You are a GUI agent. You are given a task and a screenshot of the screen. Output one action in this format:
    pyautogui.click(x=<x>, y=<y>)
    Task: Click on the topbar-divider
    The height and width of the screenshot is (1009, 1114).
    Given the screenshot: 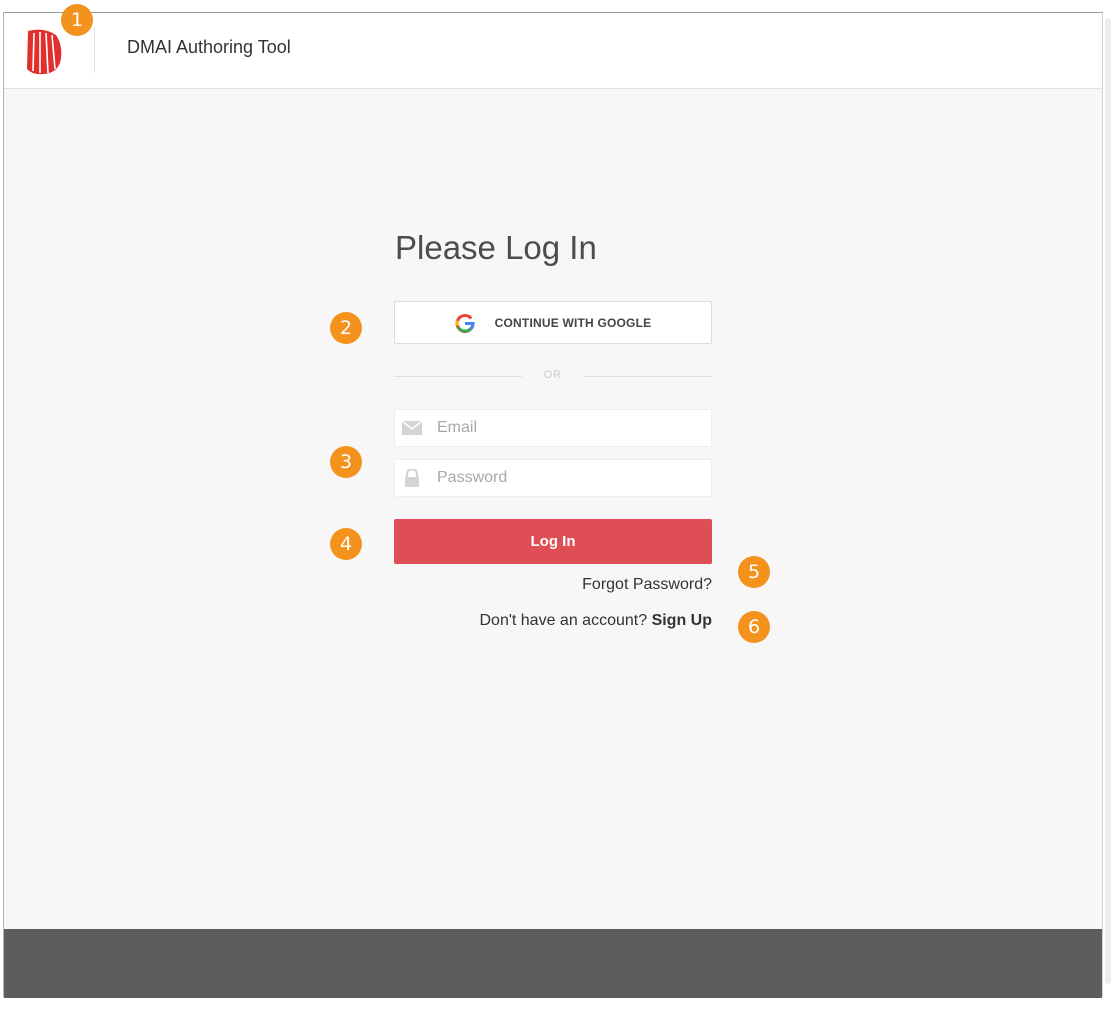 What is the action you would take?
    pyautogui.click(x=94, y=50)
    